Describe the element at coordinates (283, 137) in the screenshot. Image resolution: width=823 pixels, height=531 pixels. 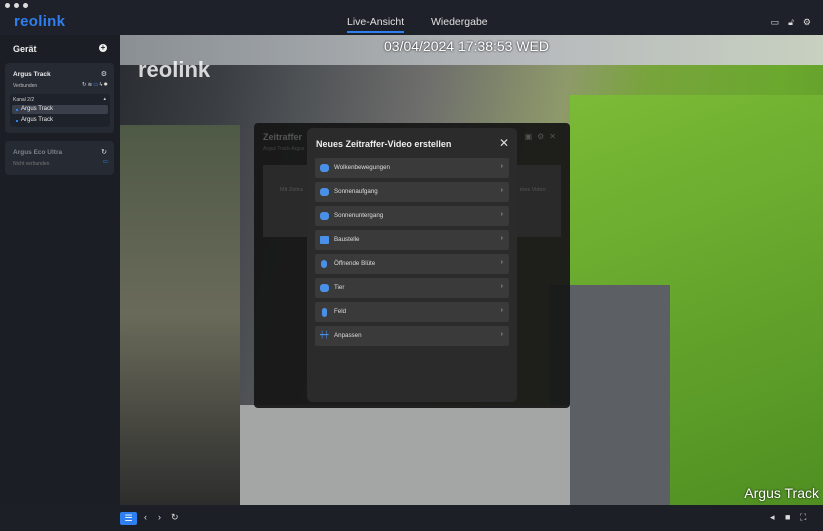
I see `timelapse-title: Zeitraffer` at that location.